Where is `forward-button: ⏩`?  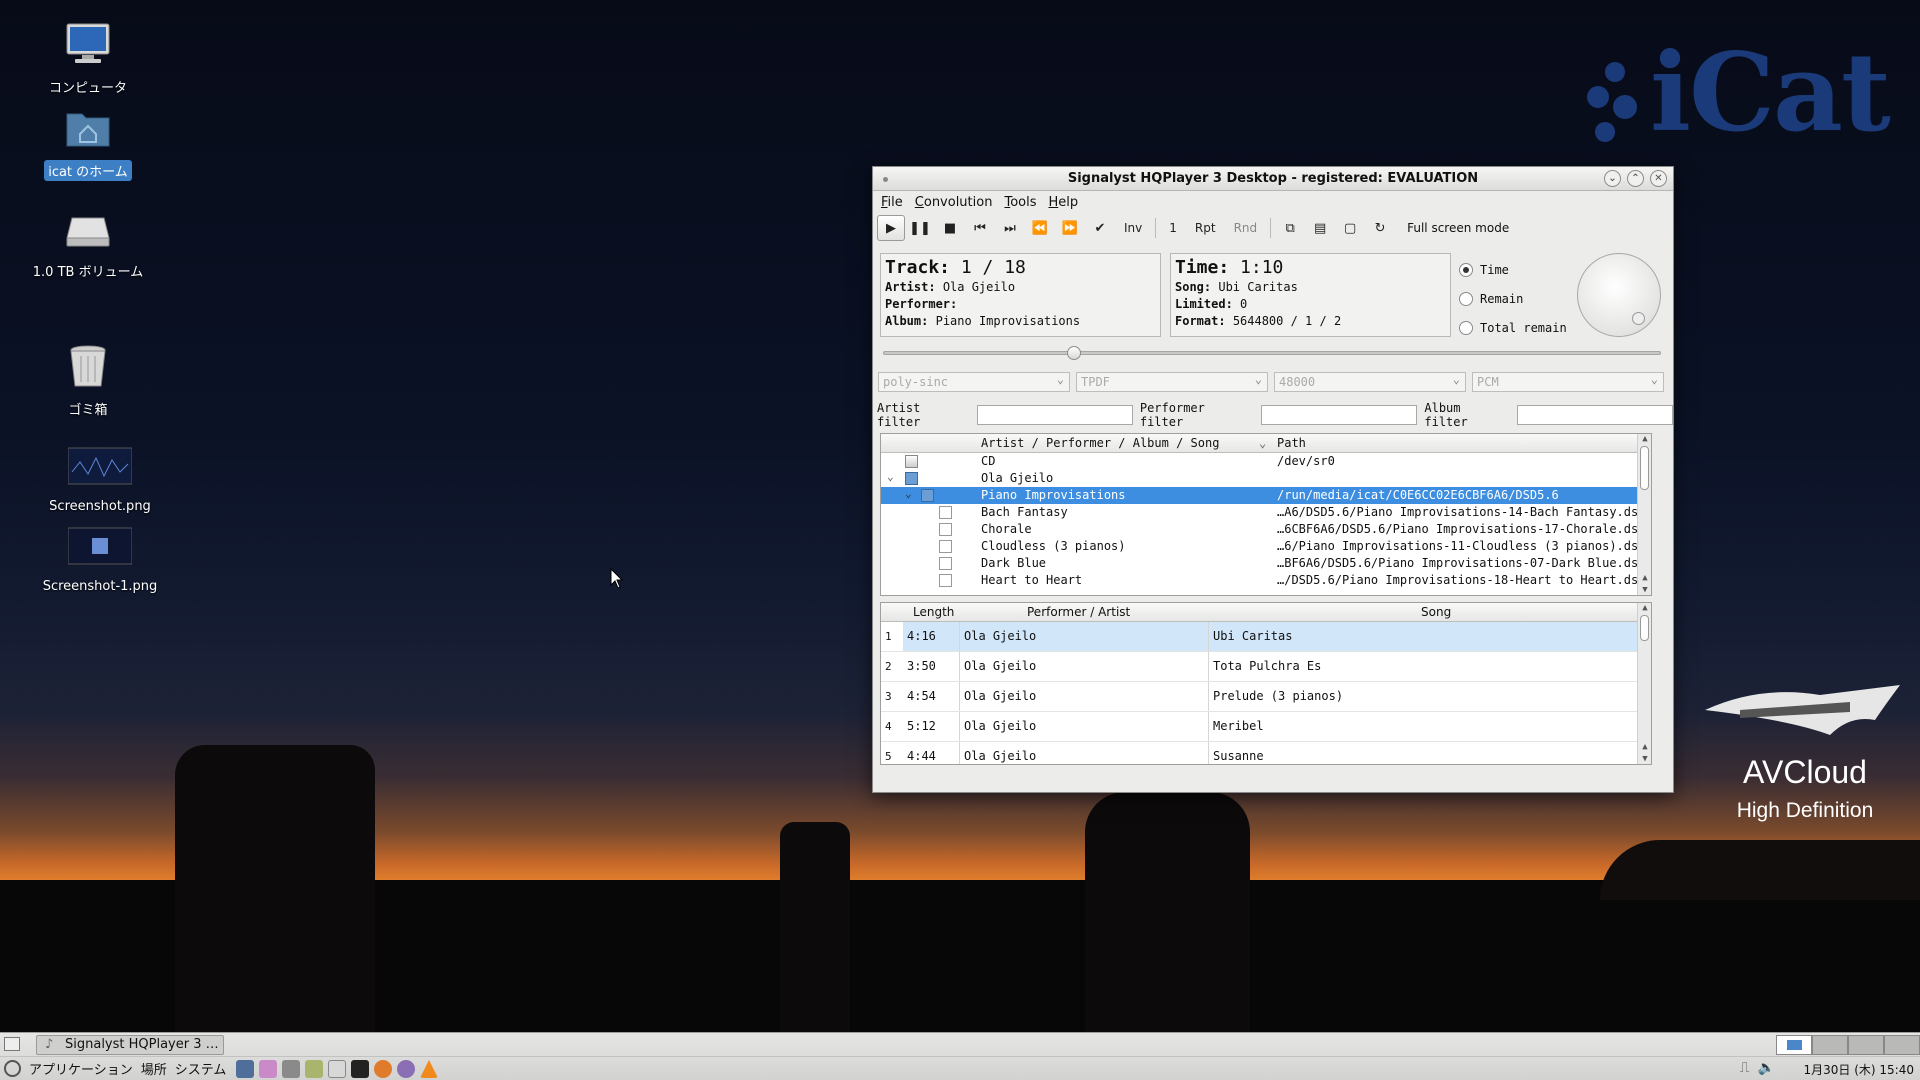
forward-button: ⏩ is located at coordinates (1070, 228).